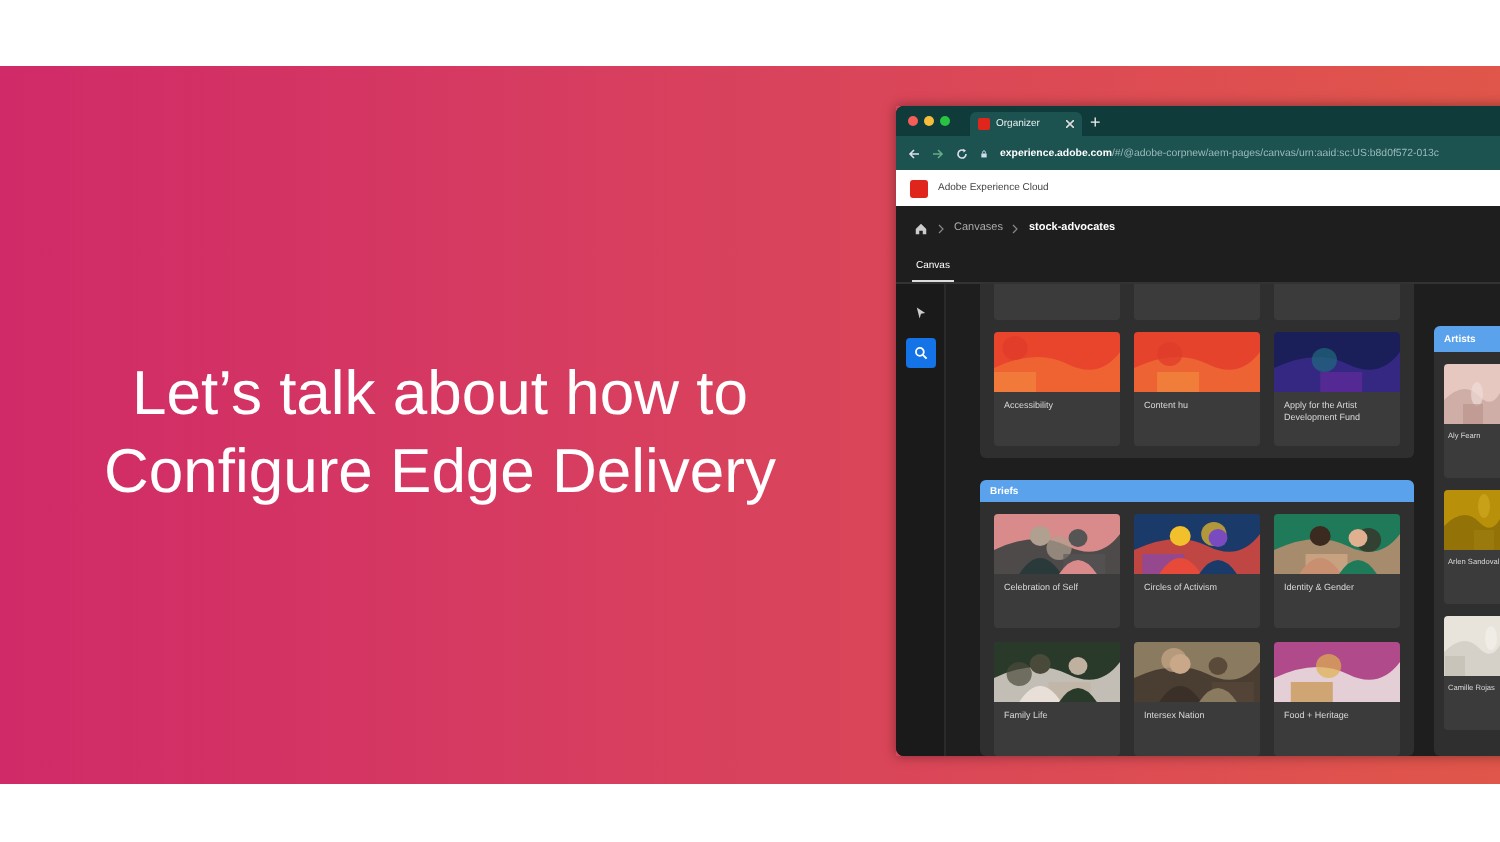  Describe the element at coordinates (913, 121) in the screenshot. I see `close-dot-icon` at that location.